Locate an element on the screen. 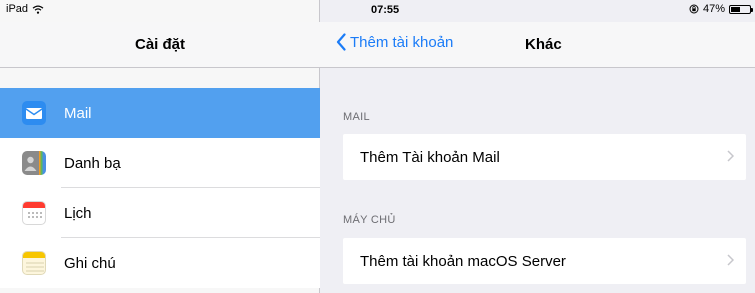  add-mail-account-row: Thêm Tài khoản Mail is located at coordinates (544, 157).